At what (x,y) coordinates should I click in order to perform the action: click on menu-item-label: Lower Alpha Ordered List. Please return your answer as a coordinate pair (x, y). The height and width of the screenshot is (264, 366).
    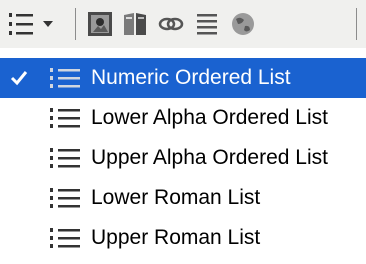
    Looking at the image, I should click on (209, 117).